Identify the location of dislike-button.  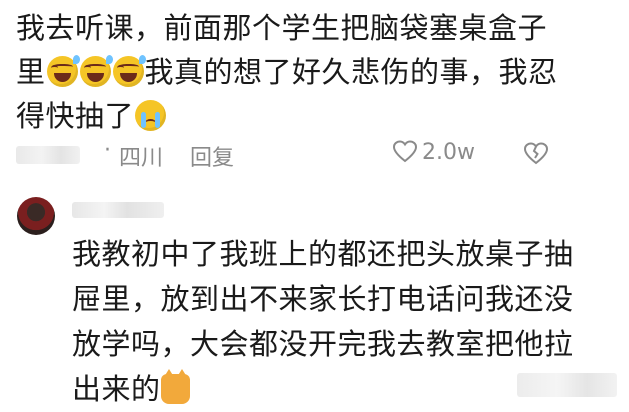
(536, 157).